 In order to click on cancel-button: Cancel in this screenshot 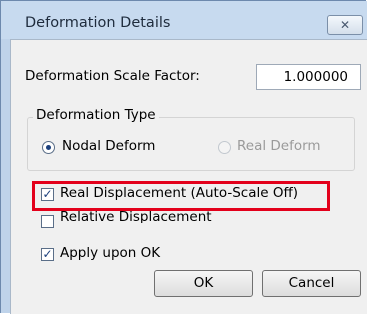, I will do `click(311, 283)`.